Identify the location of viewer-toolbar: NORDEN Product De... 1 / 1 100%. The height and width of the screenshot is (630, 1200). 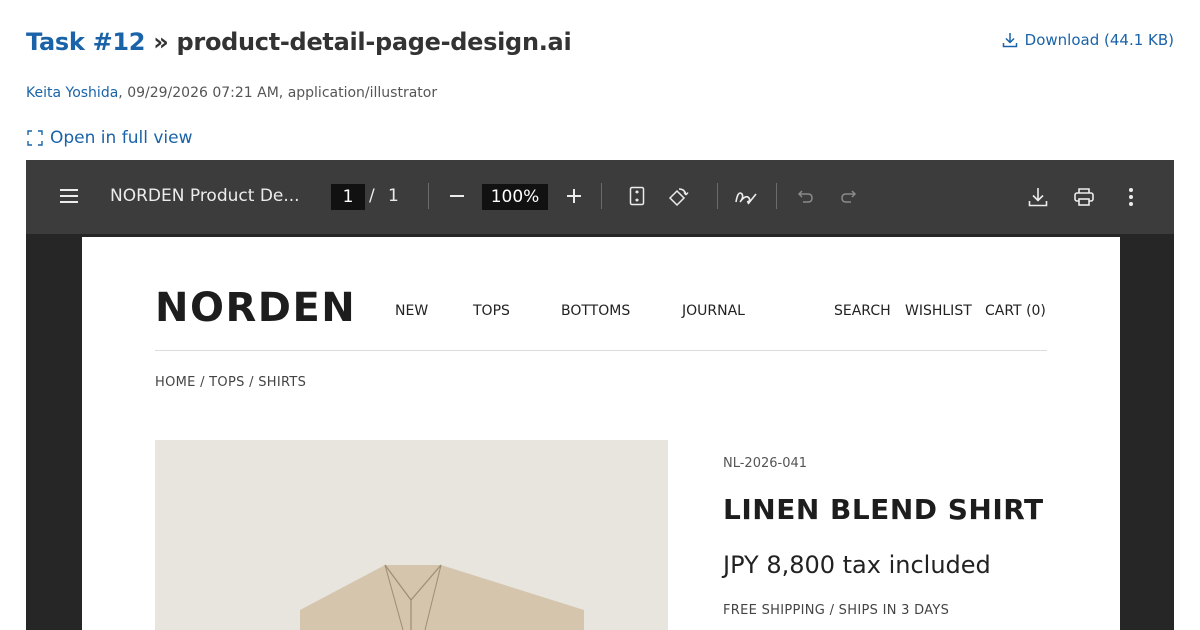
(600, 197).